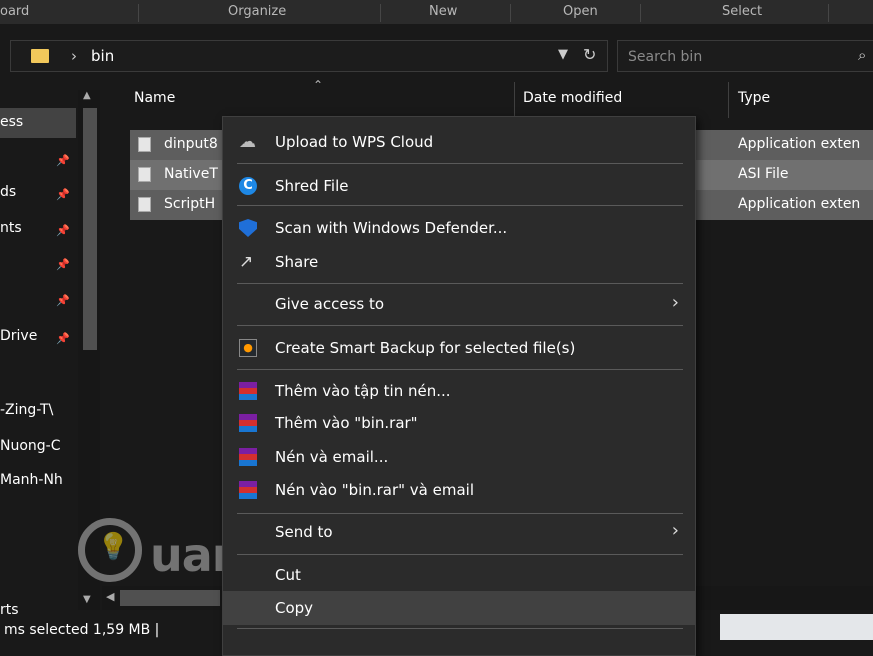  Describe the element at coordinates (8, 192) in the screenshot. I see `nav-item-downloads: ds` at that location.